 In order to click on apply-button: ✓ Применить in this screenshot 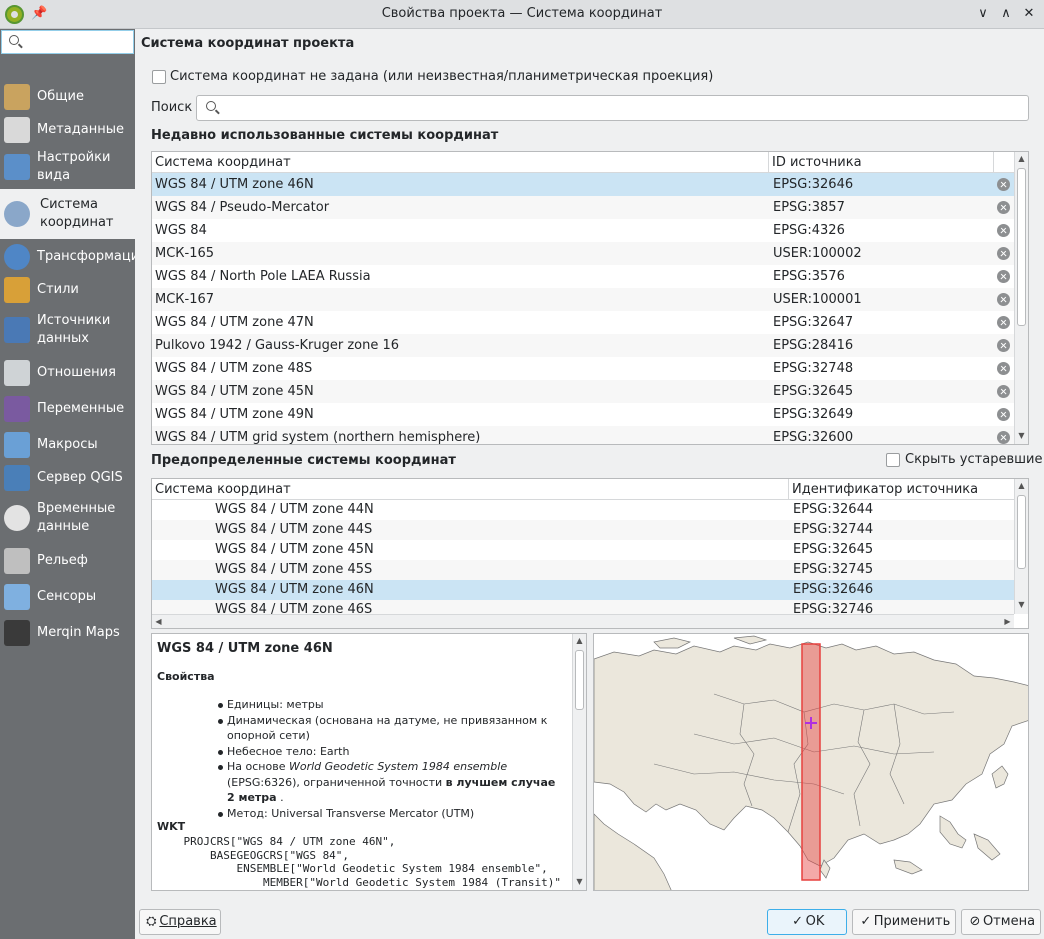, I will do `click(904, 922)`.